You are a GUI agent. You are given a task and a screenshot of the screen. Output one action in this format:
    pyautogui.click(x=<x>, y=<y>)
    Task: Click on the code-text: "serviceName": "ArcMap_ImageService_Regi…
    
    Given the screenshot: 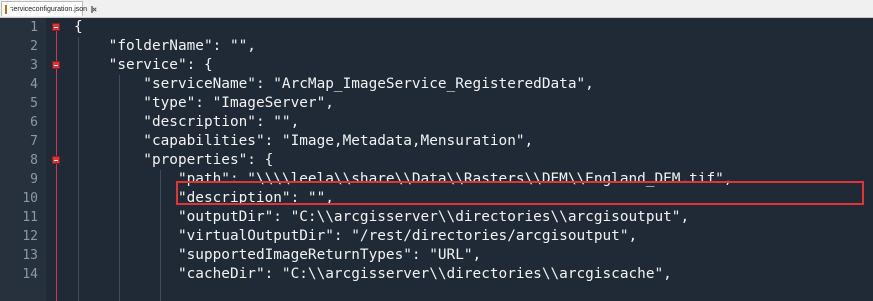 What is the action you would take?
    pyautogui.click(x=334, y=84)
    